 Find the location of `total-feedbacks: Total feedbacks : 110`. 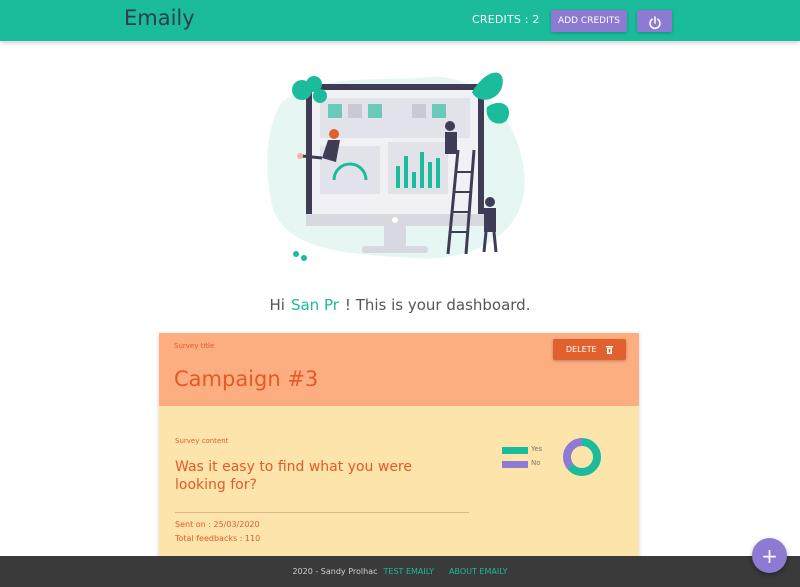

total-feedbacks: Total feedbacks : 110 is located at coordinates (218, 538).